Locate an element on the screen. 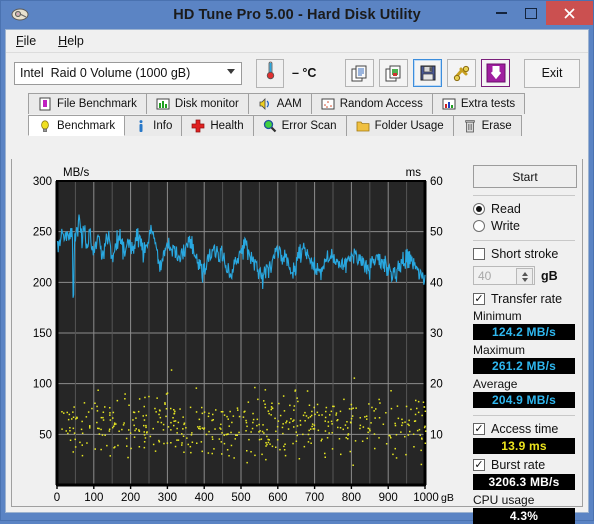  radio-read-indicator is located at coordinates (479, 209).